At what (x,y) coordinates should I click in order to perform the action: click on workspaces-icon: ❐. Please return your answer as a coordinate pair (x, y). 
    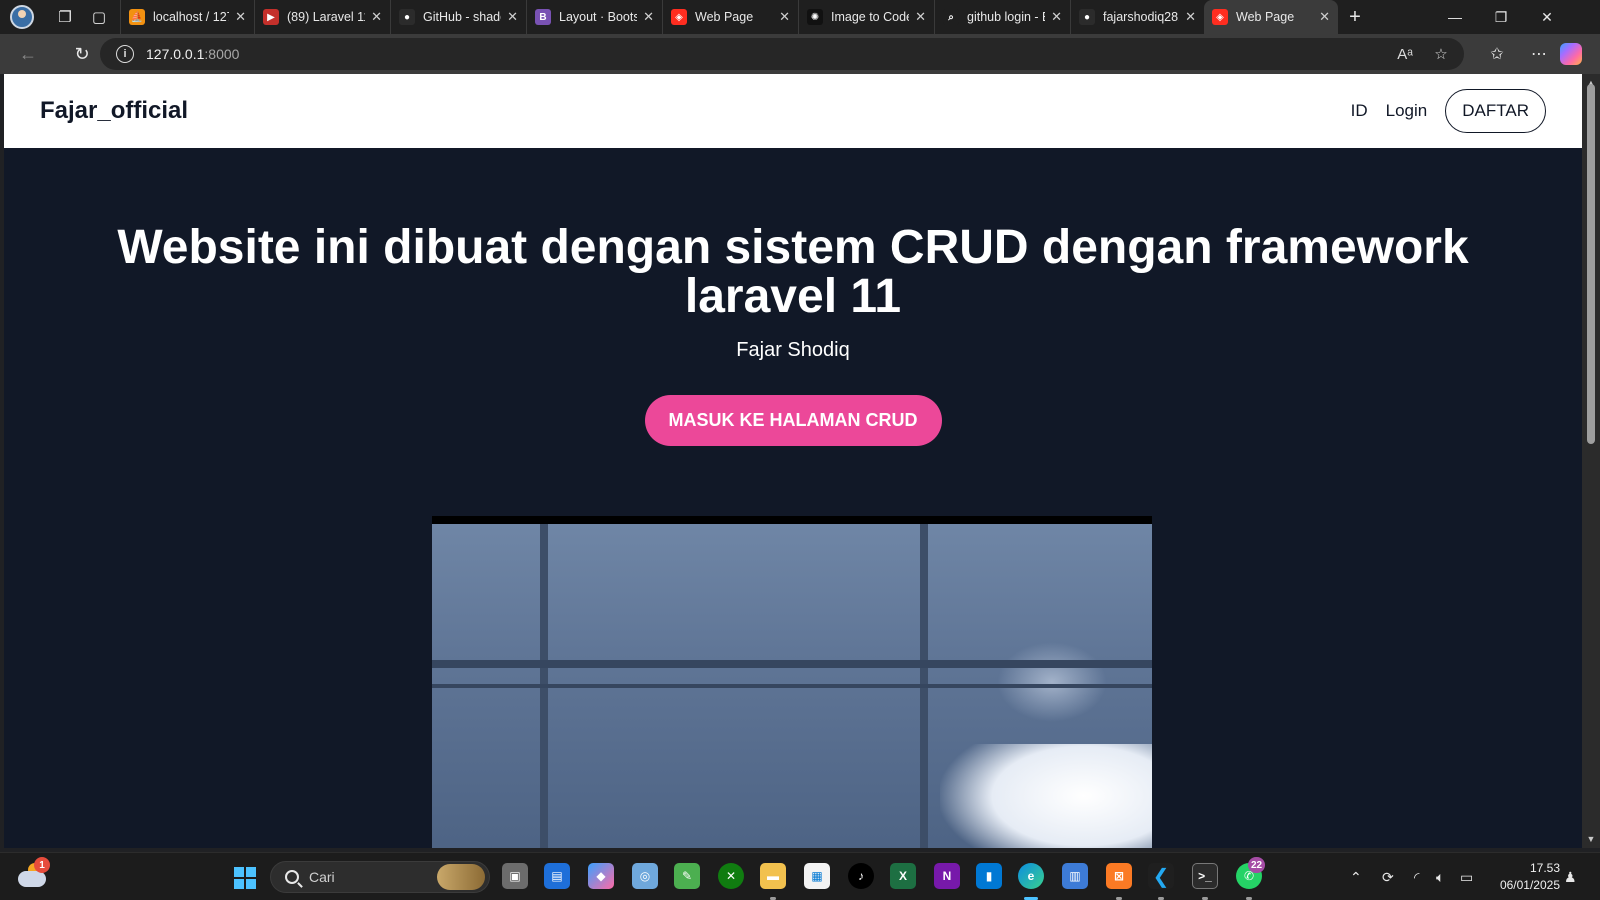
    Looking at the image, I should click on (65, 17).